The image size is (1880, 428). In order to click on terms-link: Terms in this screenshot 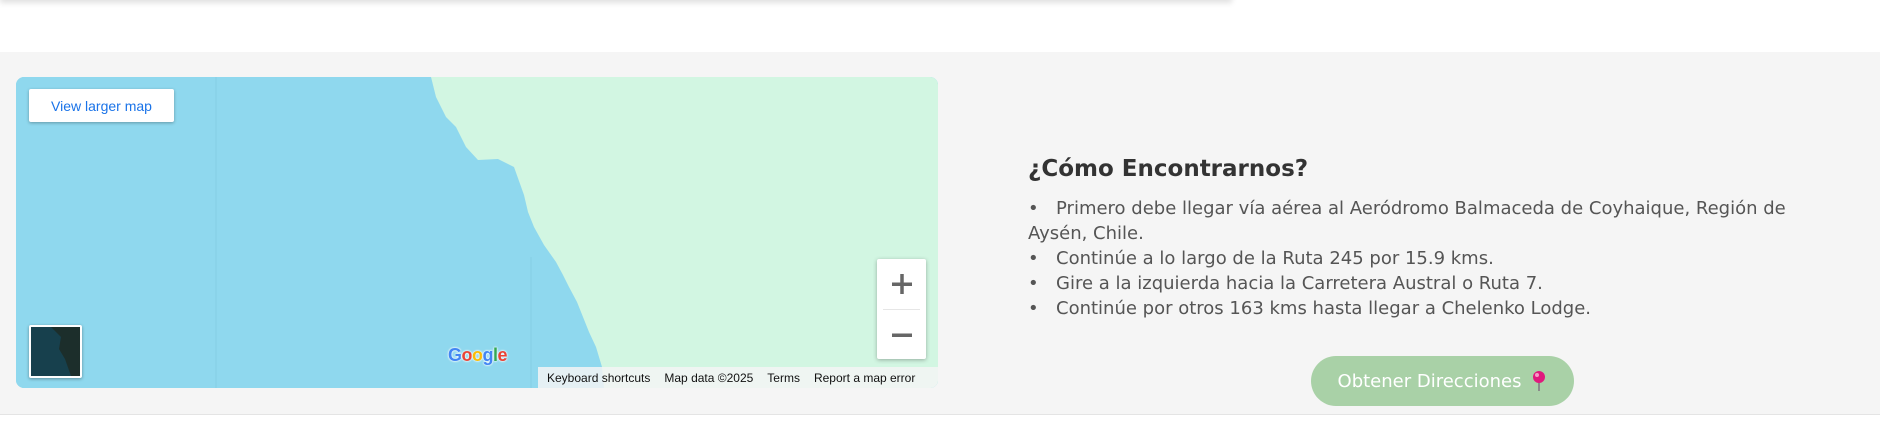, I will do `click(783, 378)`.